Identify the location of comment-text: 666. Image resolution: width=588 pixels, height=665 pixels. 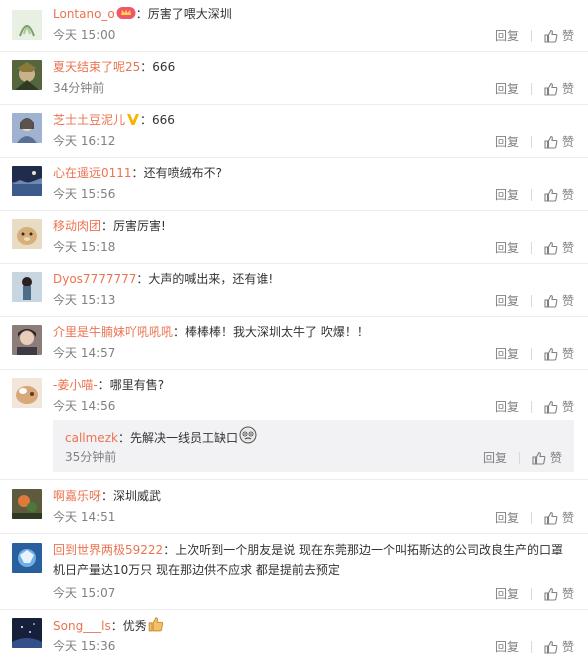
(163, 120).